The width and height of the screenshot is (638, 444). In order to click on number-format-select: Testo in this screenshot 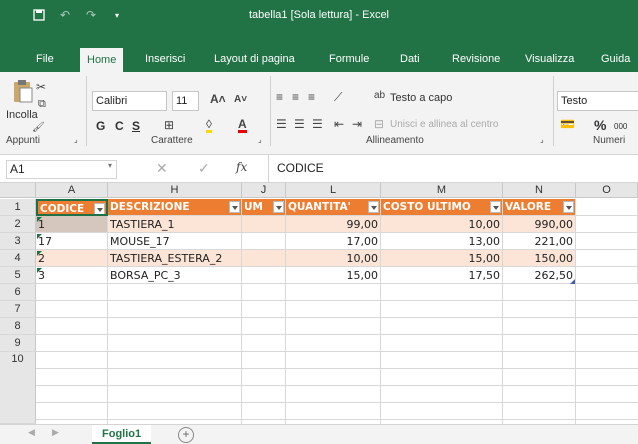, I will do `click(597, 101)`.